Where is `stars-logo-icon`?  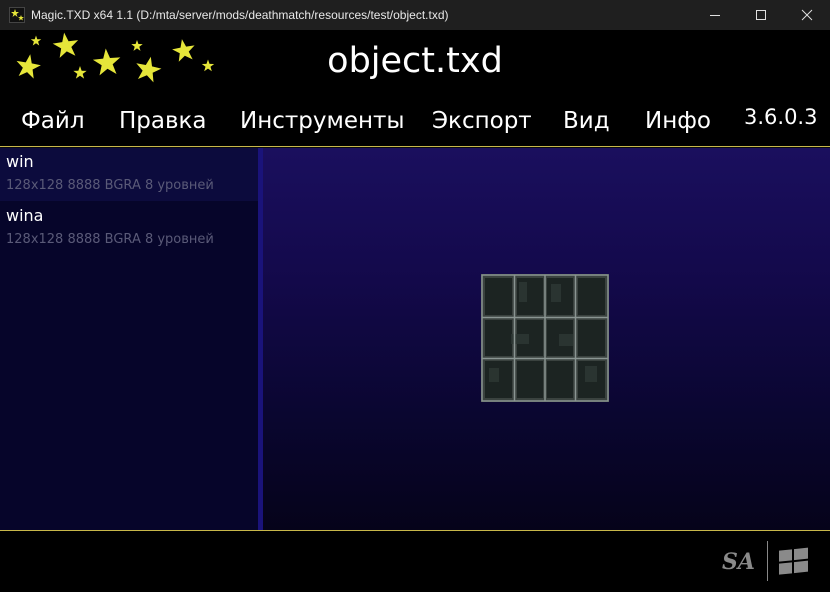
stars-logo-icon is located at coordinates (114, 57).